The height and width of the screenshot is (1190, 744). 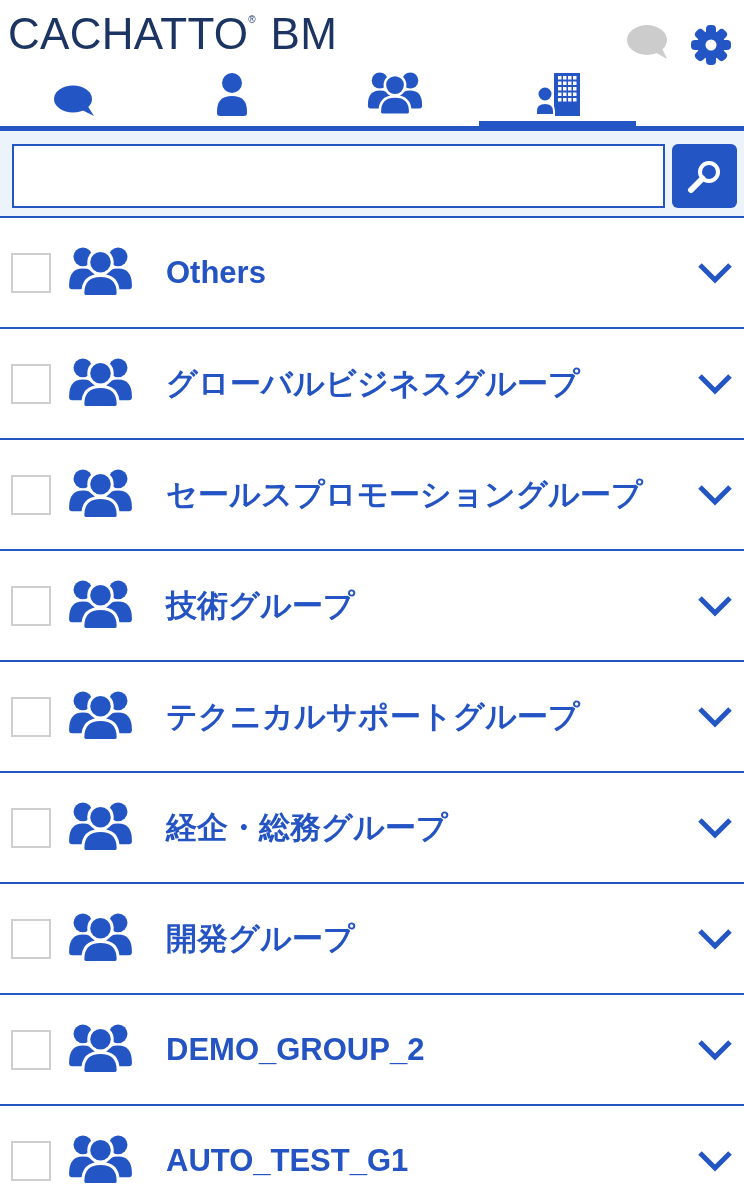 What do you see at coordinates (431, 605) in the screenshot?
I see `group-name: 技術グループ` at bounding box center [431, 605].